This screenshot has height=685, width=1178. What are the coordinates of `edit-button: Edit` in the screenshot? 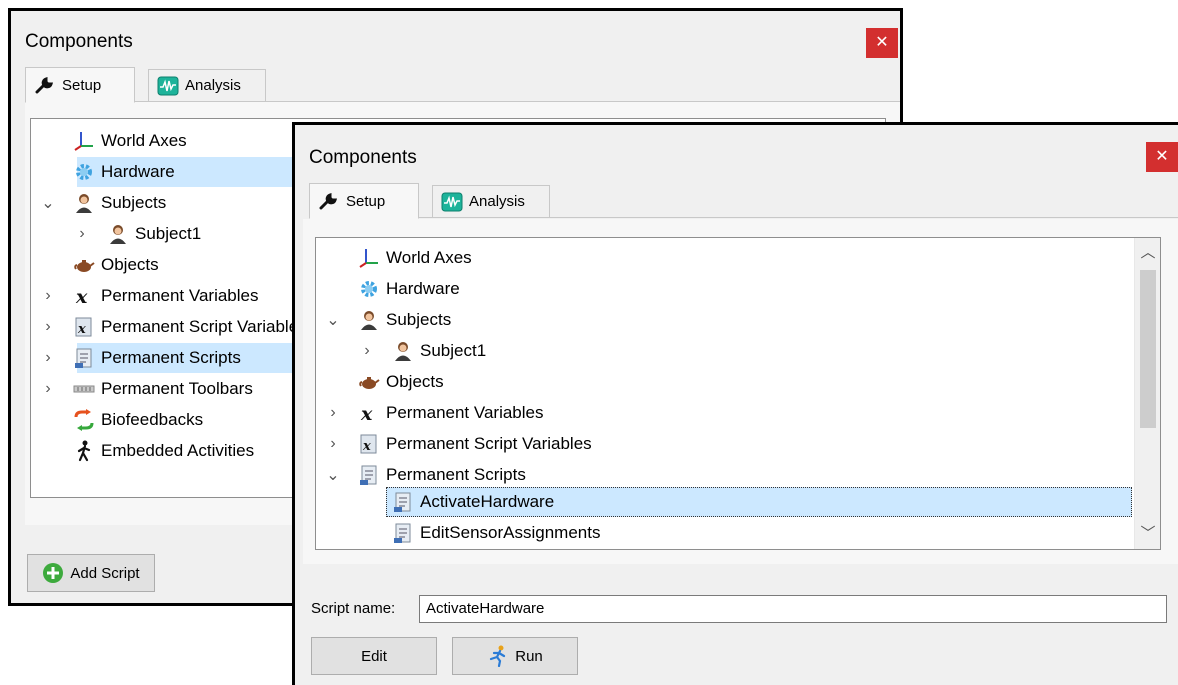 It's located at (374, 656).